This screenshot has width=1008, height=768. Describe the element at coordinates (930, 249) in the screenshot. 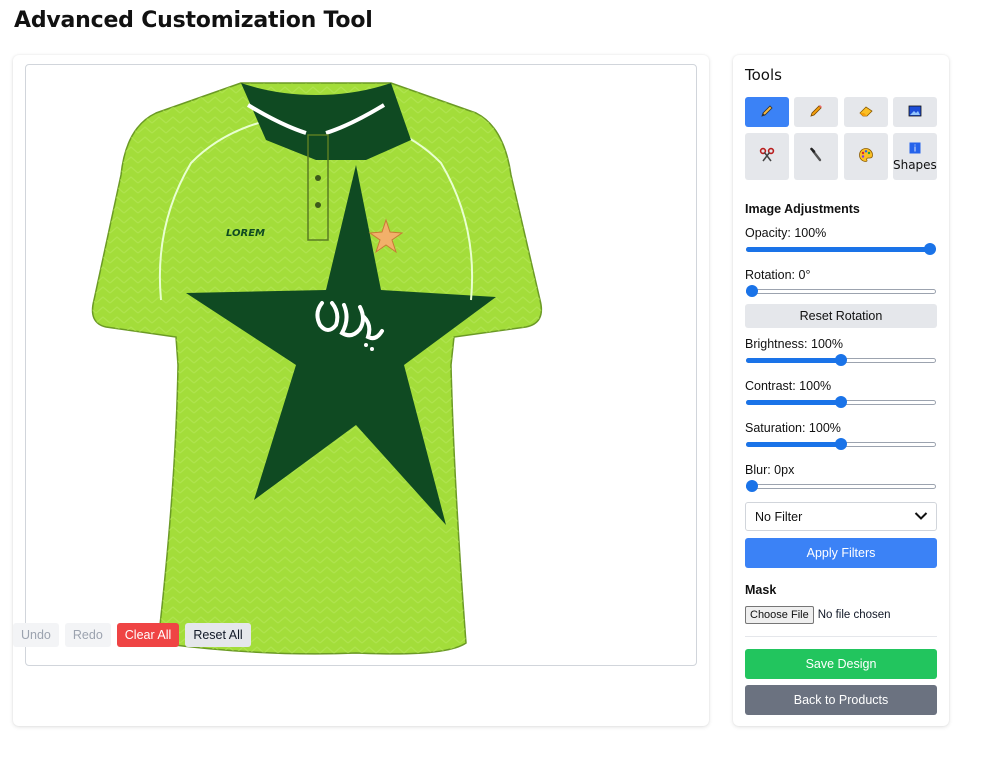

I see `opacity-slider-thumb` at that location.